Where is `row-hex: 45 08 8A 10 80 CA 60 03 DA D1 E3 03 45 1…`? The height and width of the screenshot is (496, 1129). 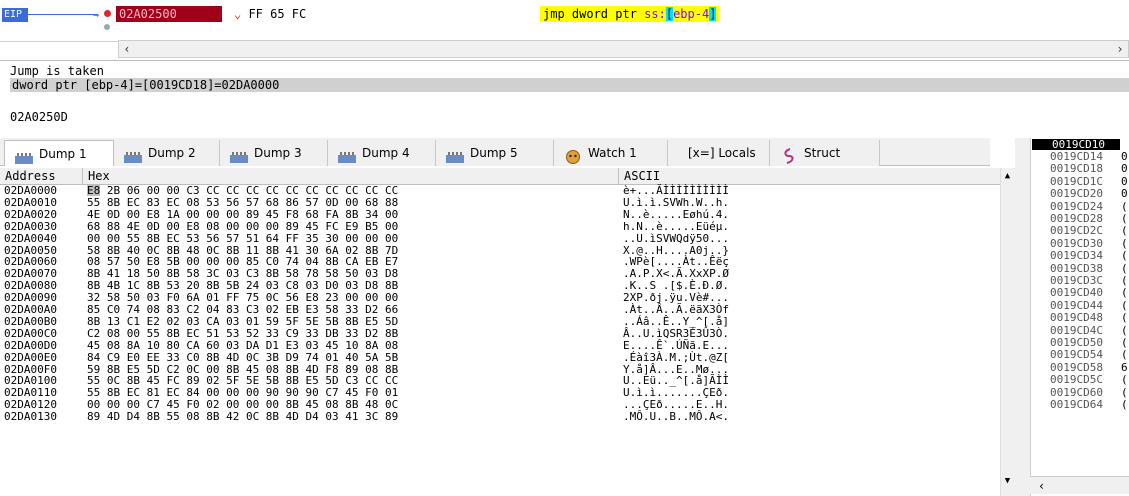
row-hex: 45 08 8A 10 80 CA 60 03 DA D1 E3 03 45 1… is located at coordinates (242, 346).